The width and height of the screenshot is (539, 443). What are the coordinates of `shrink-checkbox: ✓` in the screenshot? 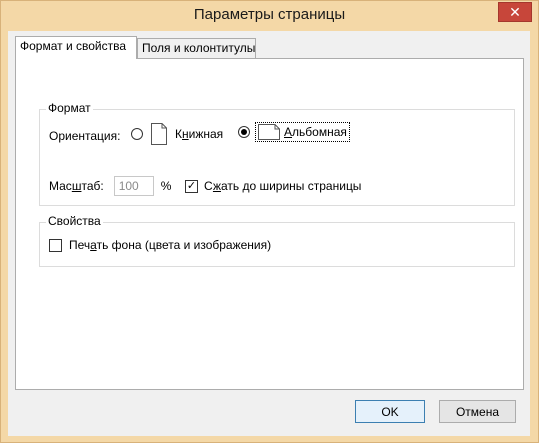 It's located at (191, 186).